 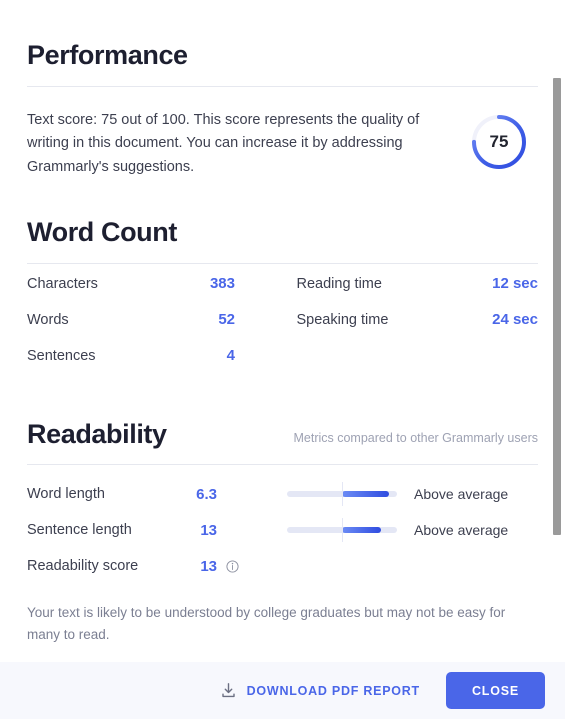 I want to click on metric-value: 383, so click(x=222, y=284).